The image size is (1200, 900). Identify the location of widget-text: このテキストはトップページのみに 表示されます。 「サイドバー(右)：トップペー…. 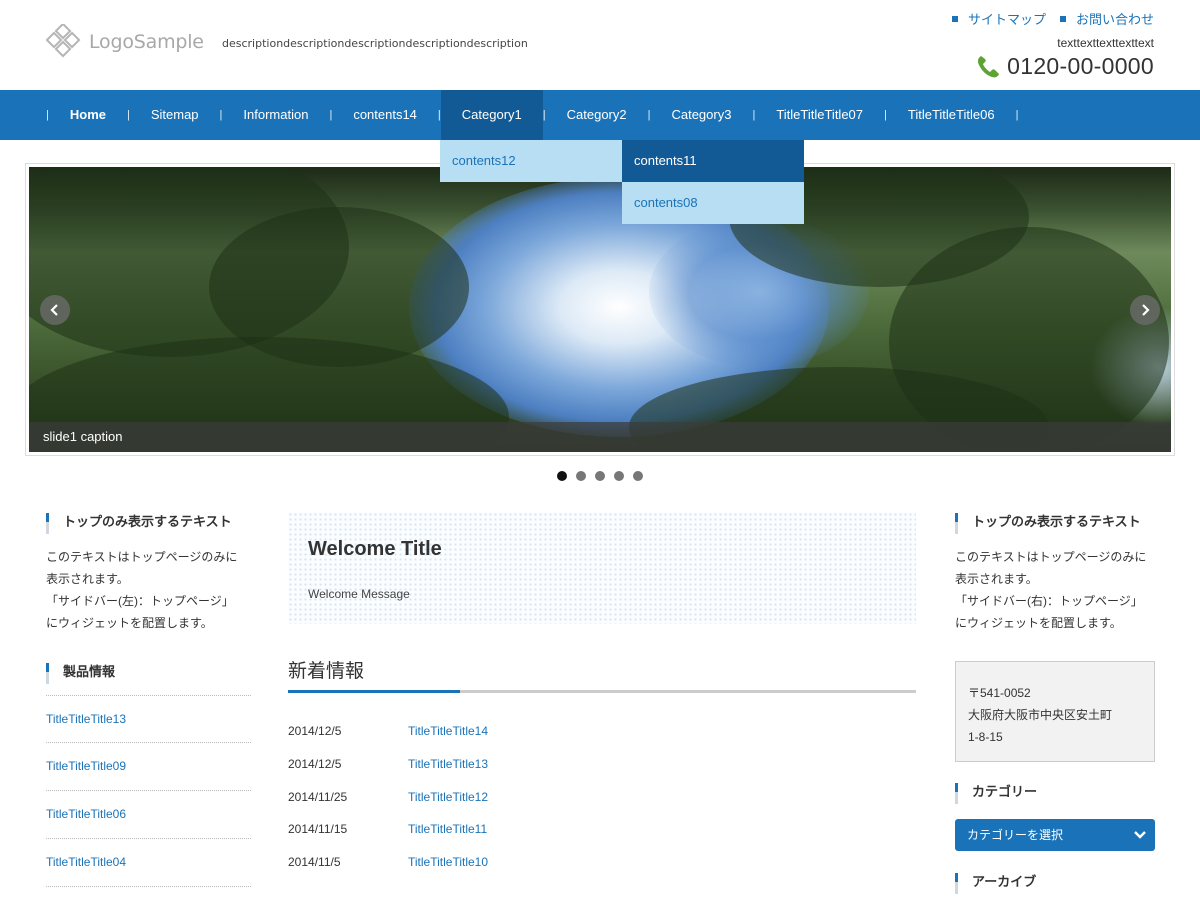
(1051, 590).